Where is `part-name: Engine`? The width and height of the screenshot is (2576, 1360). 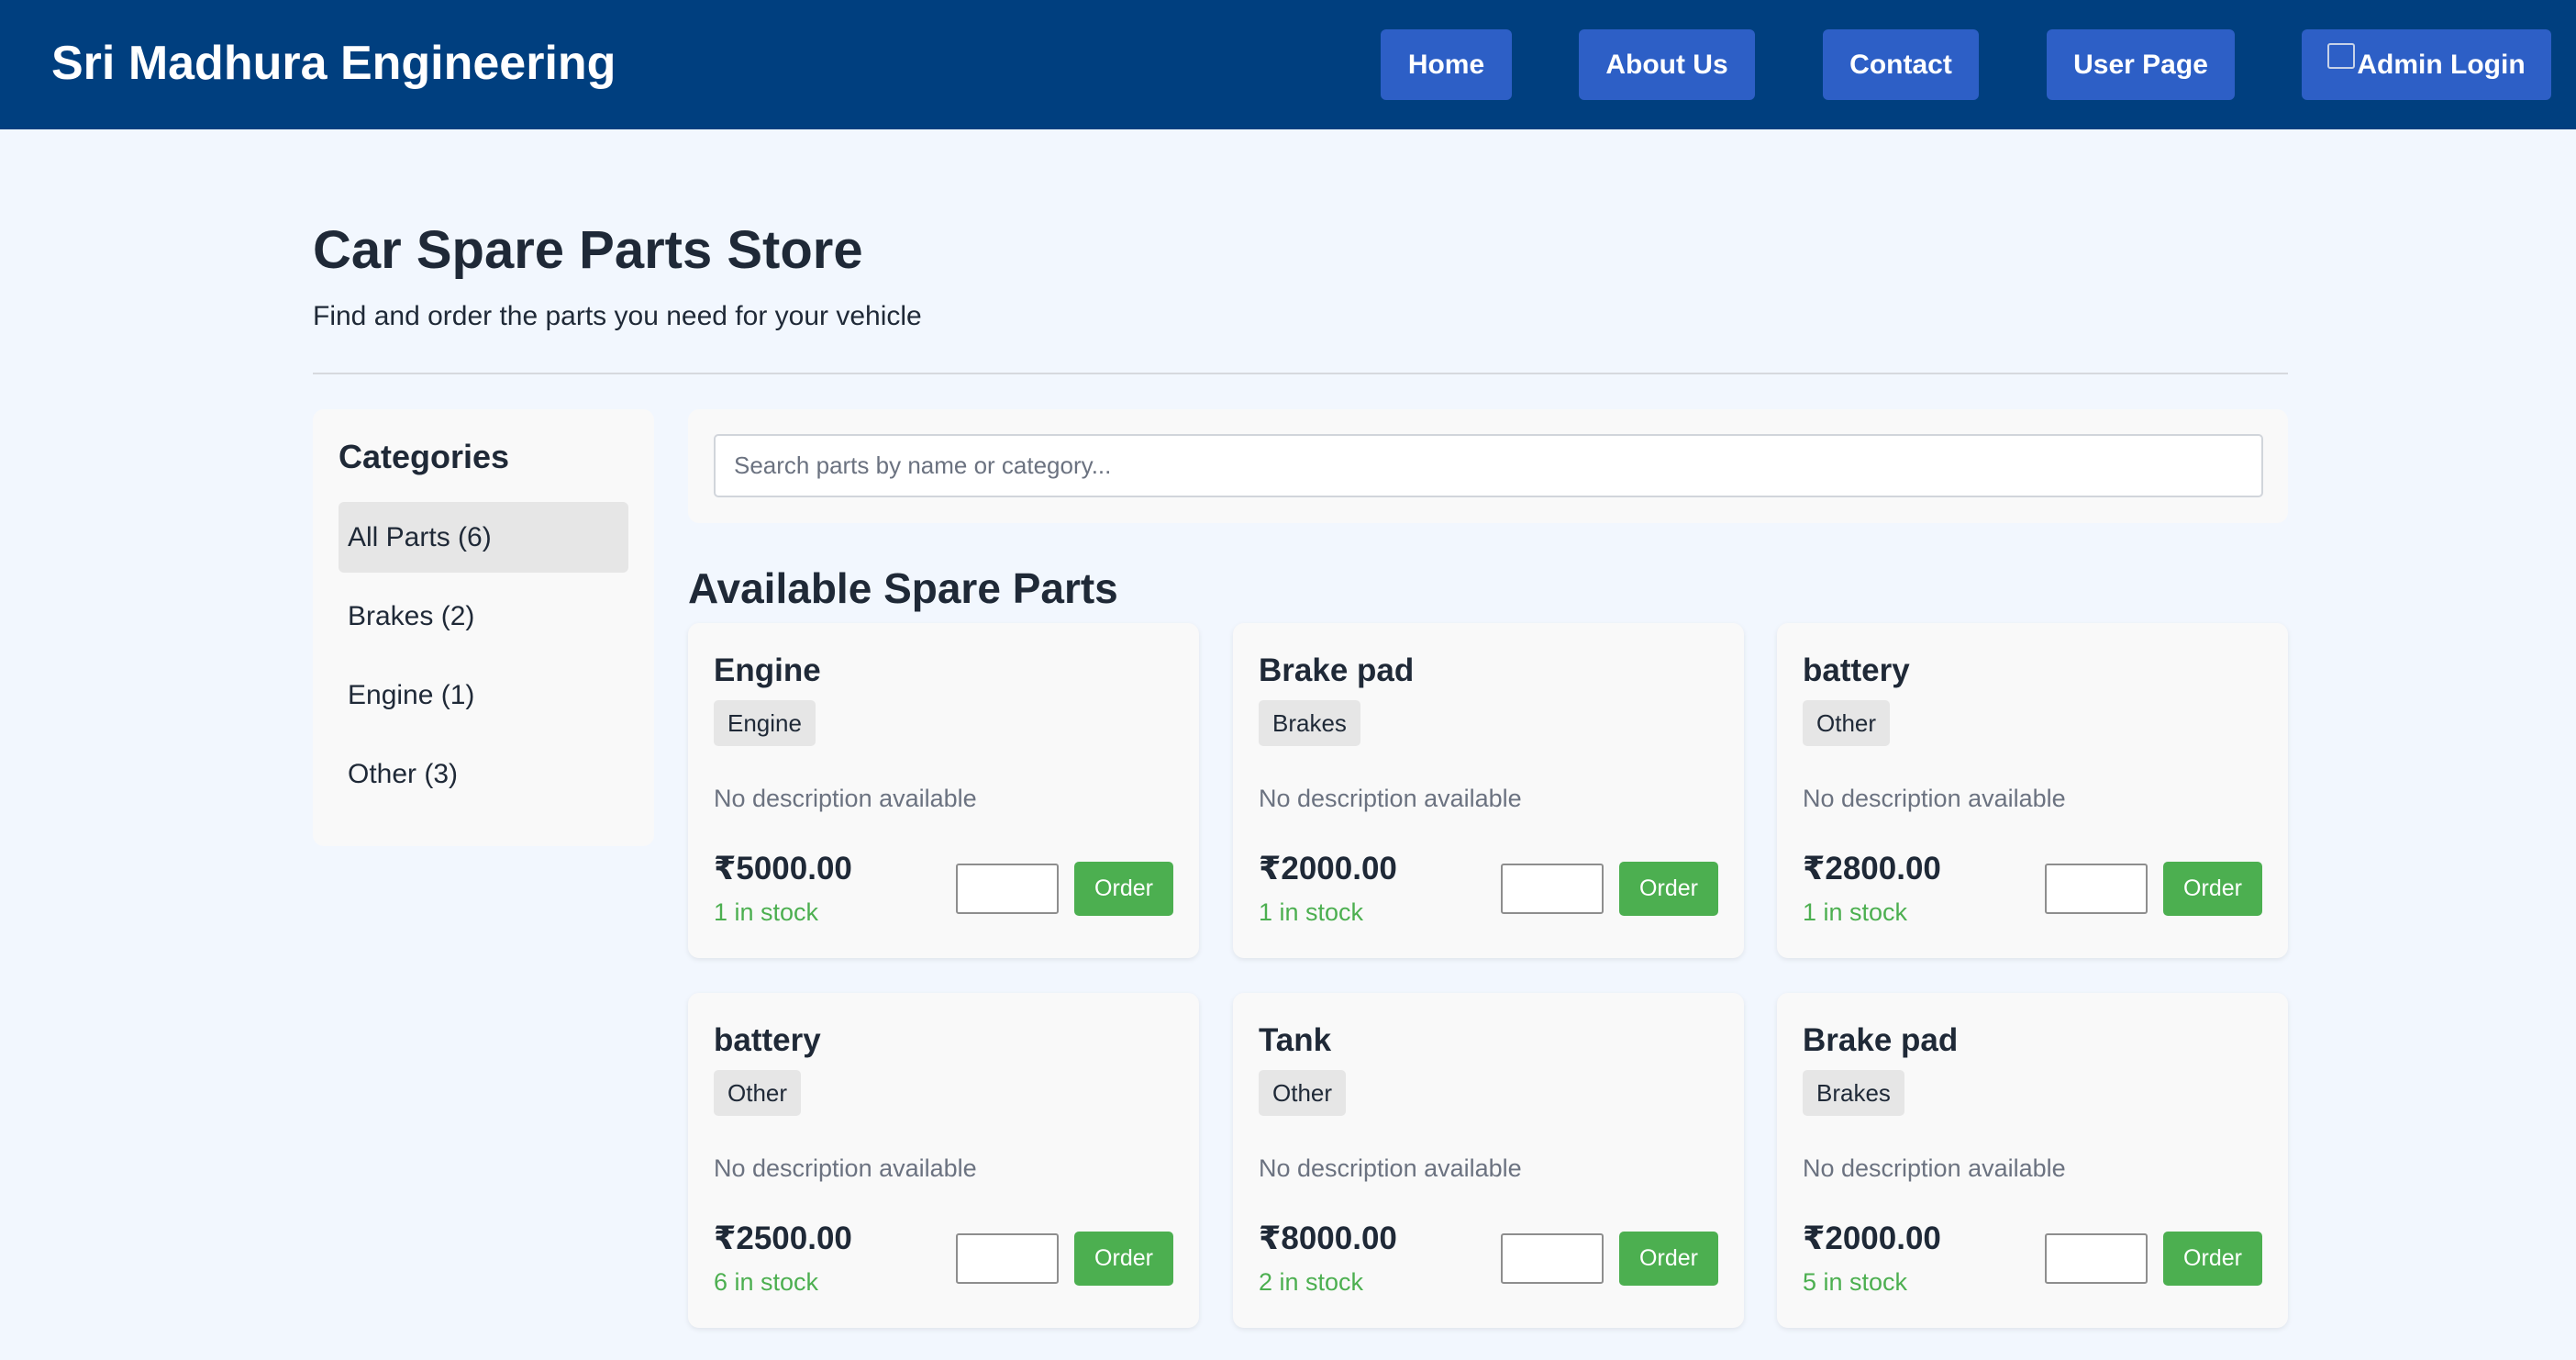 part-name: Engine is located at coordinates (767, 670).